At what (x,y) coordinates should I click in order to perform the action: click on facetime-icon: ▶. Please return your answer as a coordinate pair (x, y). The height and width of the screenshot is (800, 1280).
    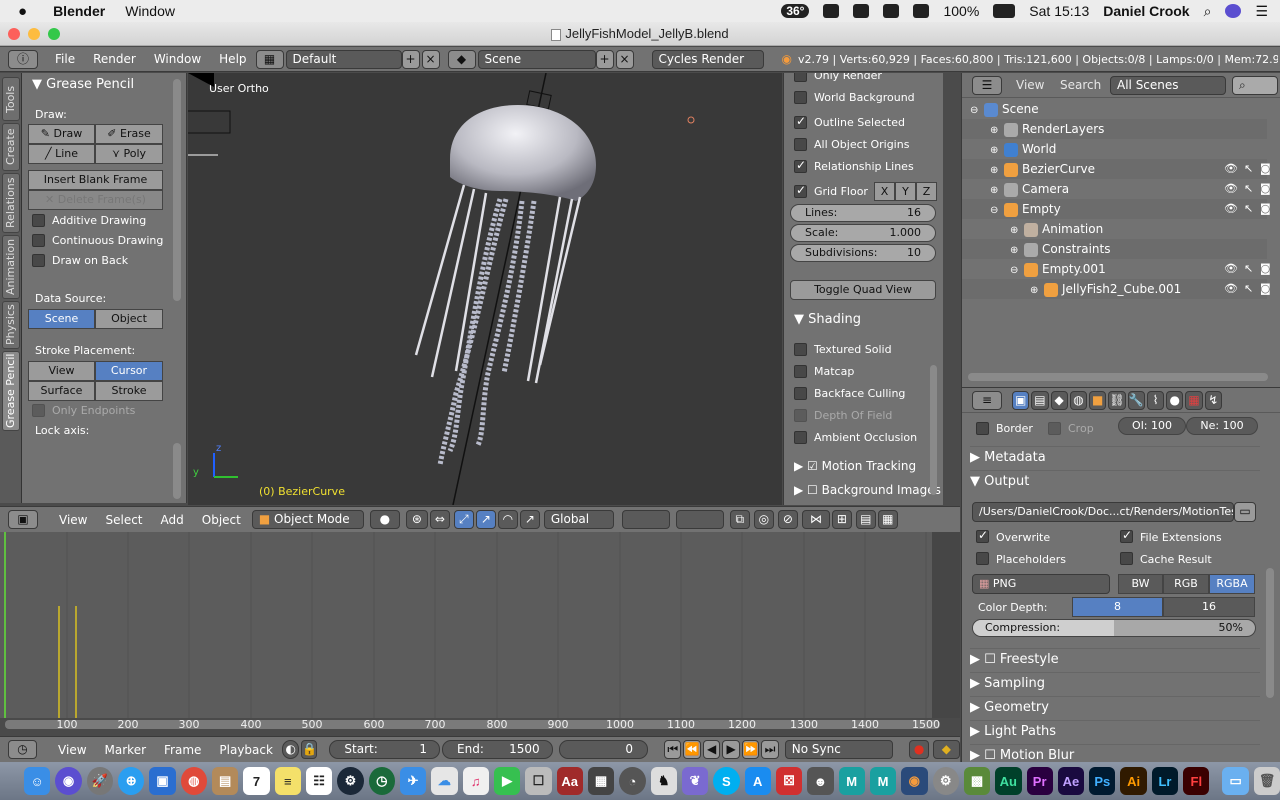
    Looking at the image, I should click on (507, 781).